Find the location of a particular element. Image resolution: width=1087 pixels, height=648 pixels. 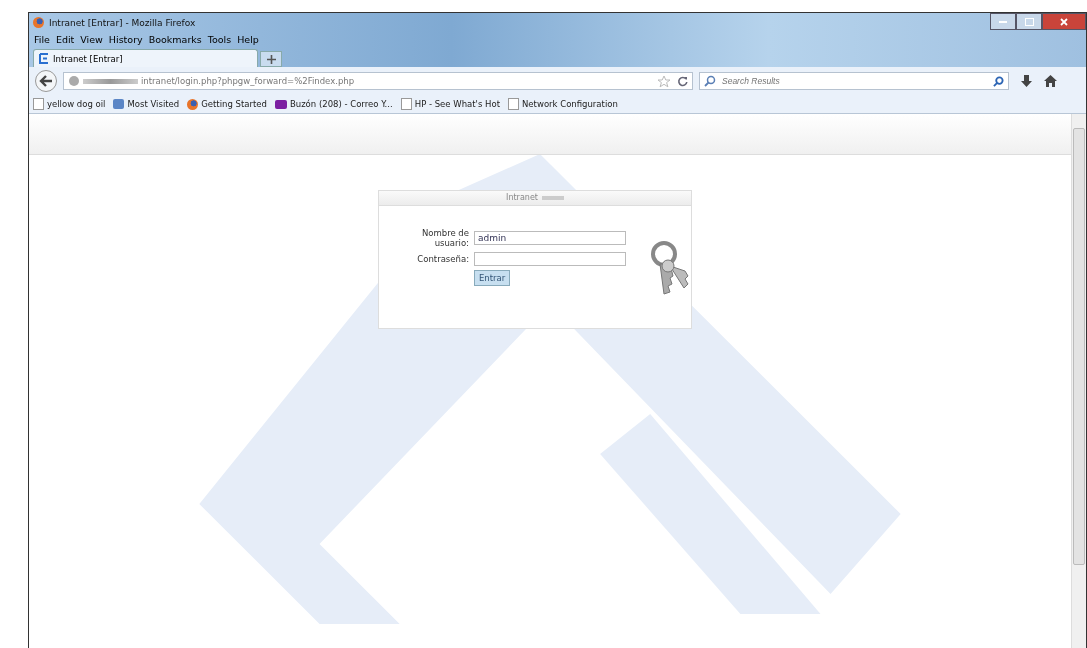

folder-icon is located at coordinates (119, 104).